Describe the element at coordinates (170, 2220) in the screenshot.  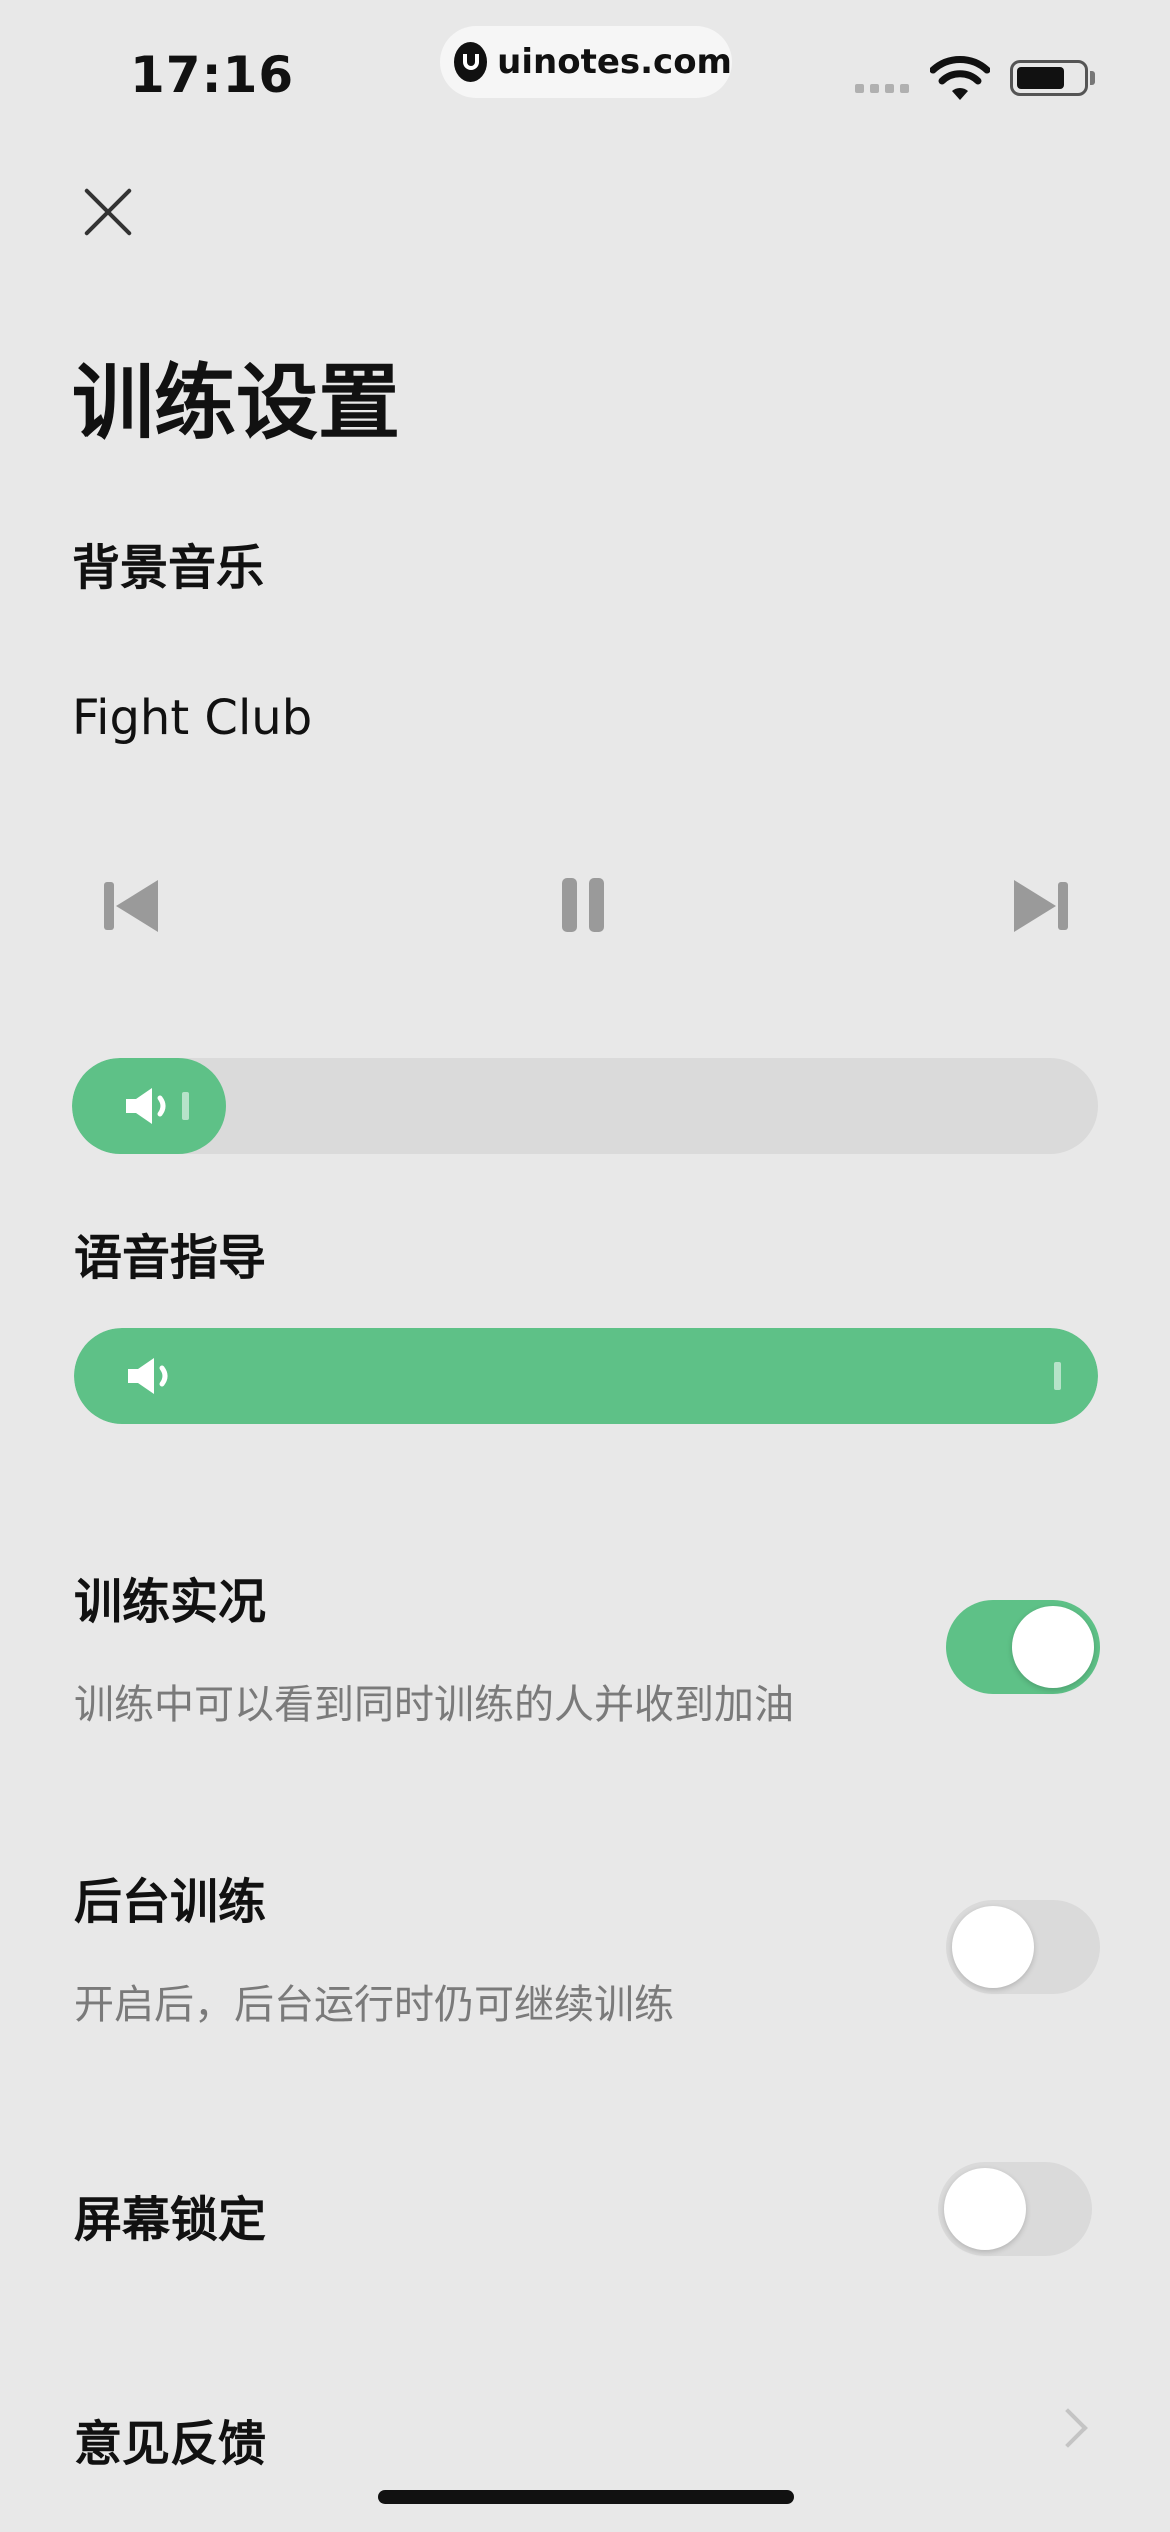
I see `screen-lock-title: 屏幕锁定` at that location.